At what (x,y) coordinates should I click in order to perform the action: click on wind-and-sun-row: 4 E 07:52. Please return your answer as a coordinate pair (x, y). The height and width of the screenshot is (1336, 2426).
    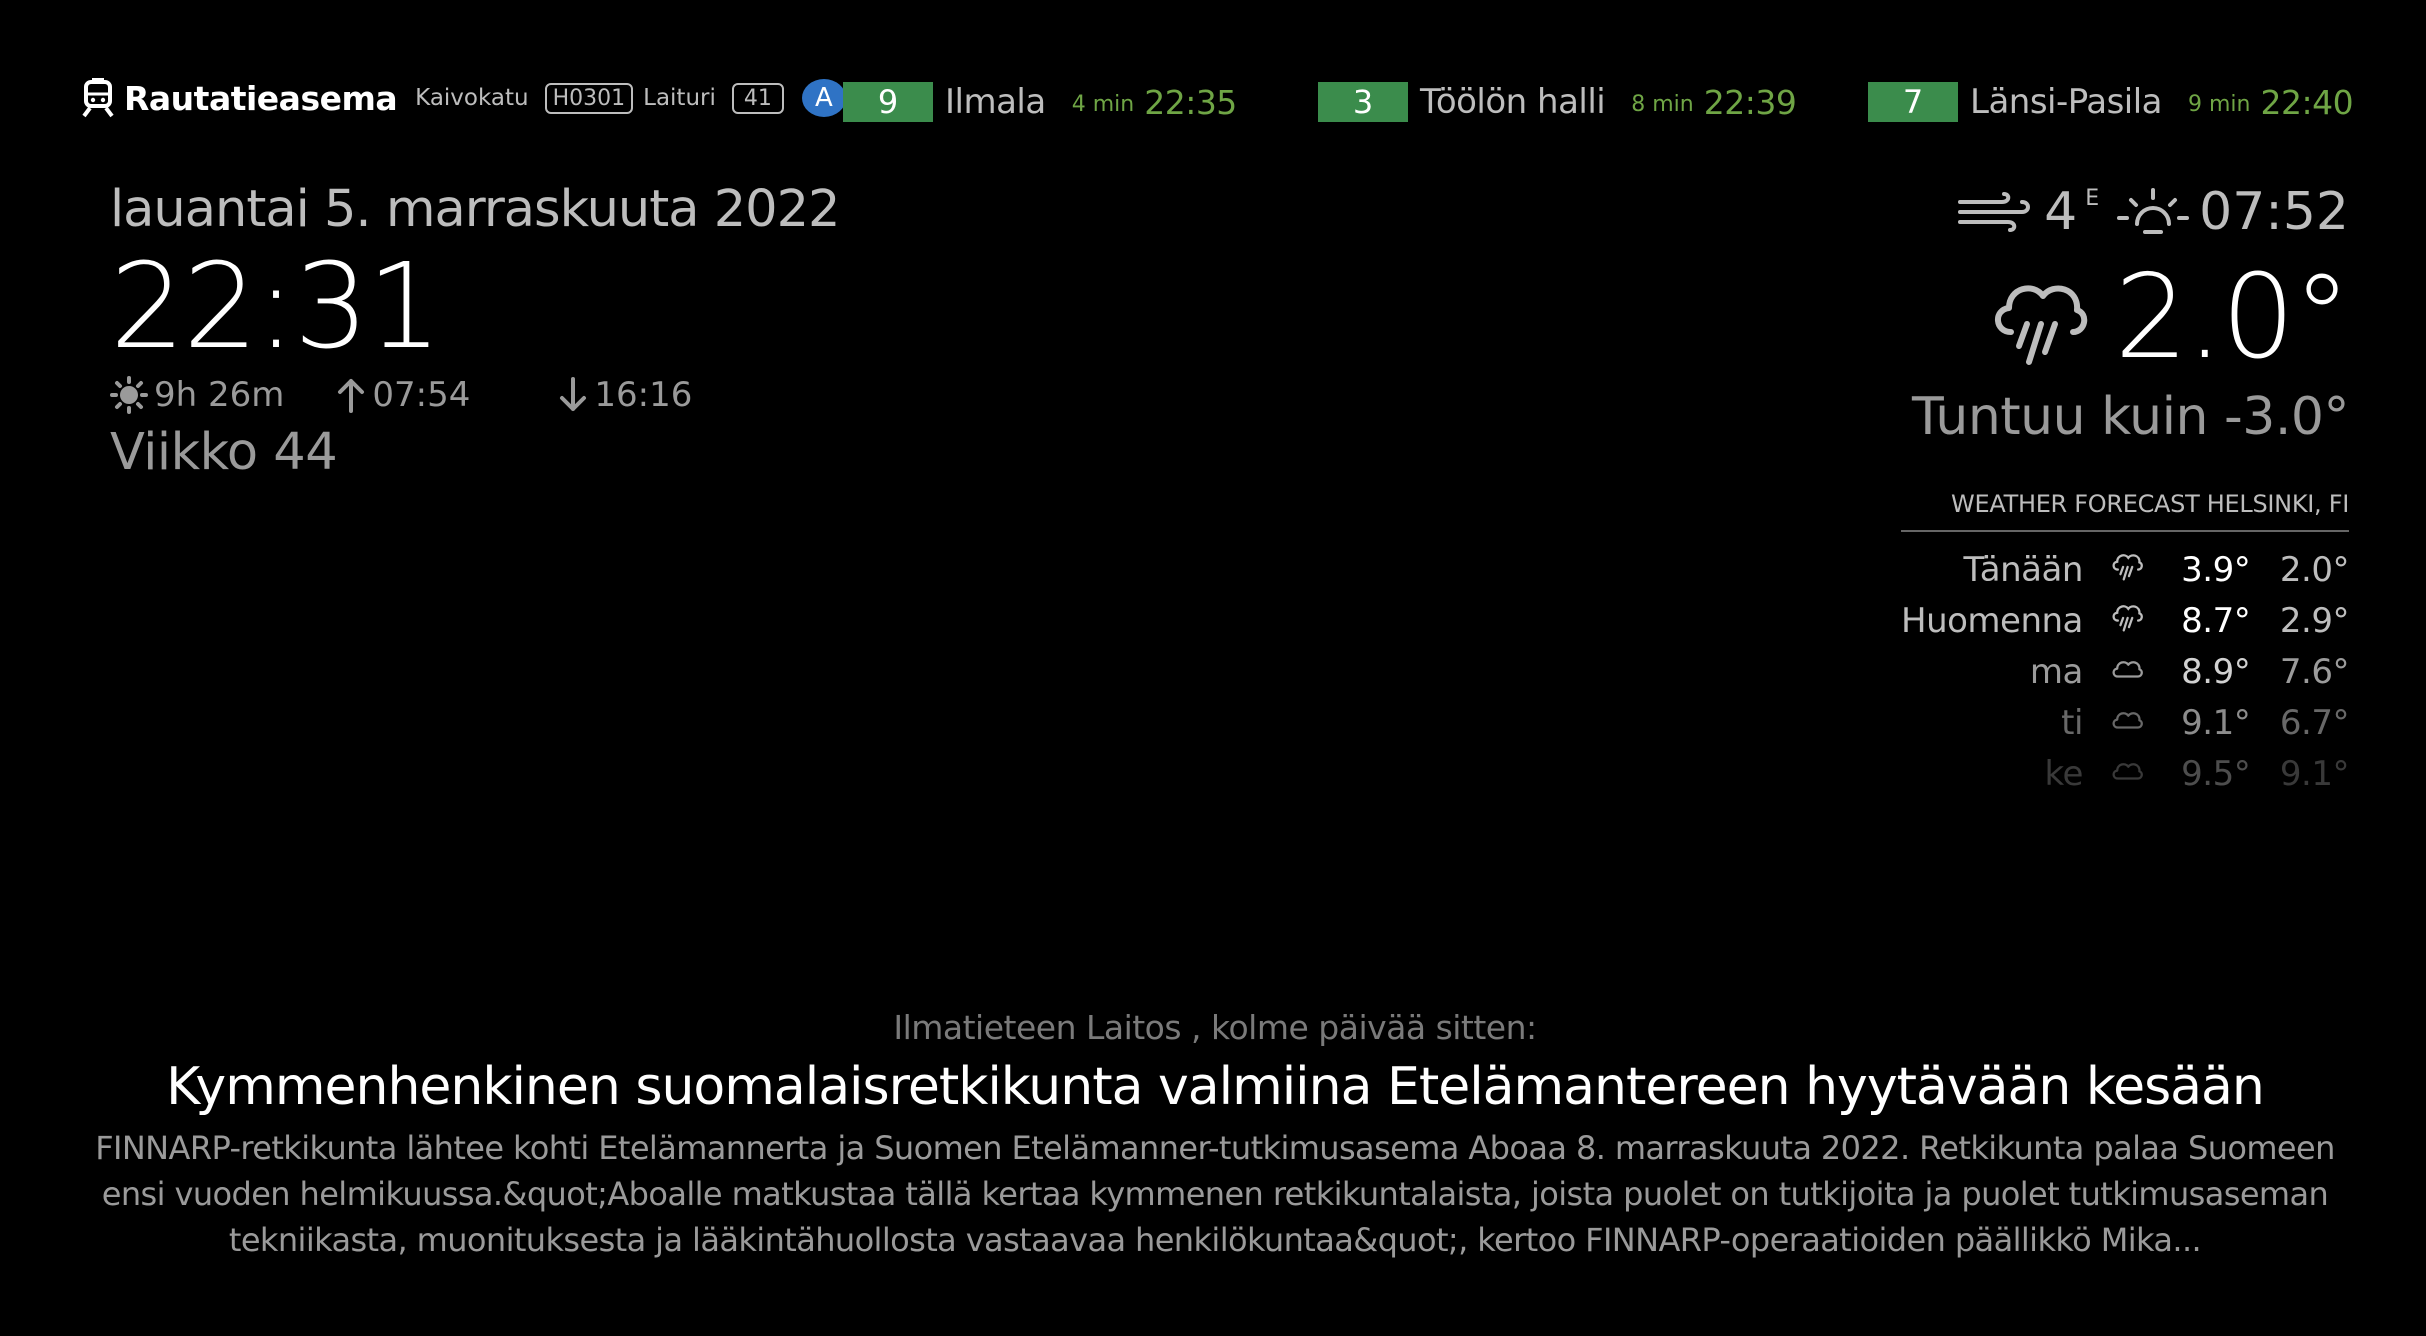
    Looking at the image, I should click on (2099, 212).